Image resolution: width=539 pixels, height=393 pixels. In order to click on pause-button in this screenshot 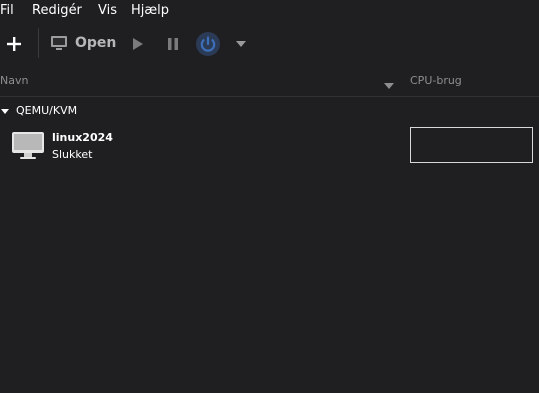, I will do `click(173, 44)`.